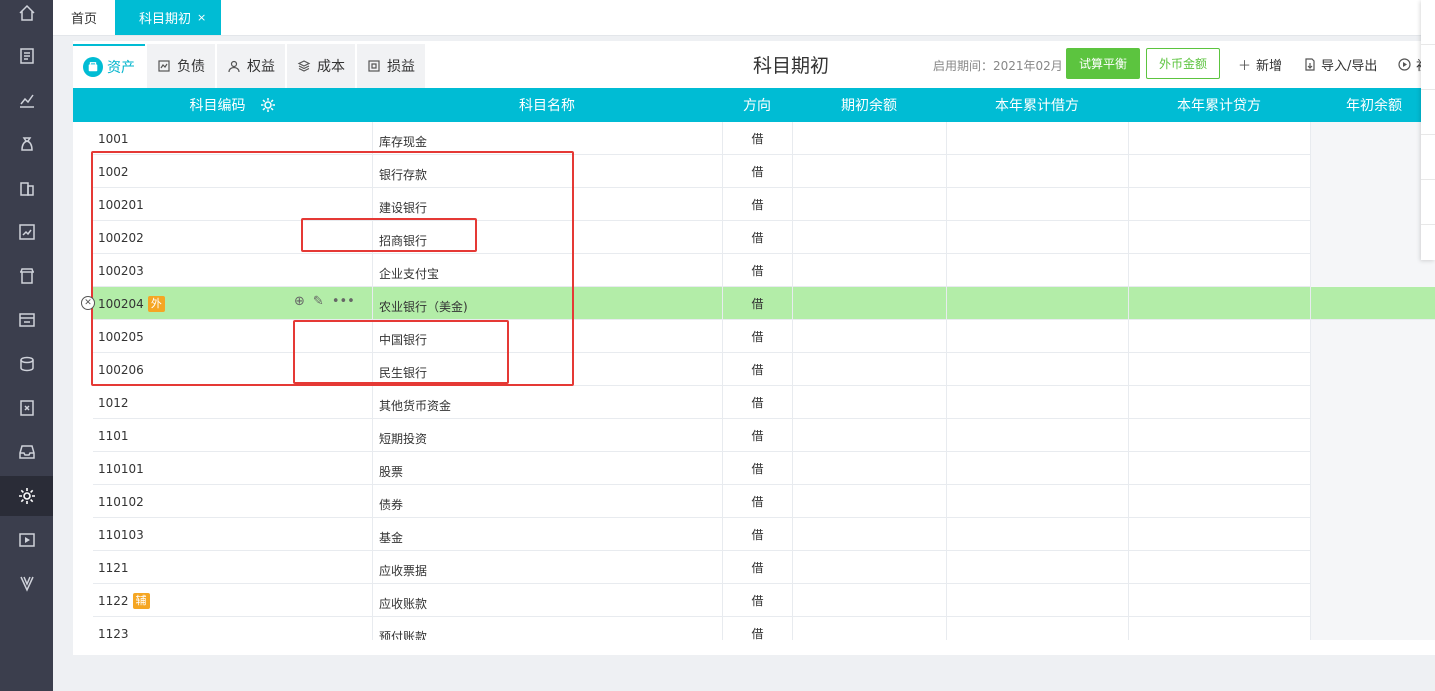  Describe the element at coordinates (1183, 63) in the screenshot. I see `fx-amount-button: 外币金额` at that location.